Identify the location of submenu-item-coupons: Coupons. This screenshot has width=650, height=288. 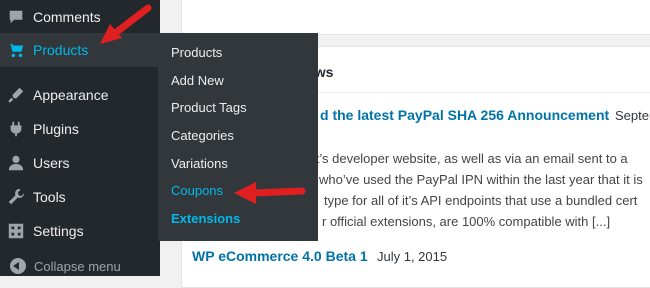
(197, 191).